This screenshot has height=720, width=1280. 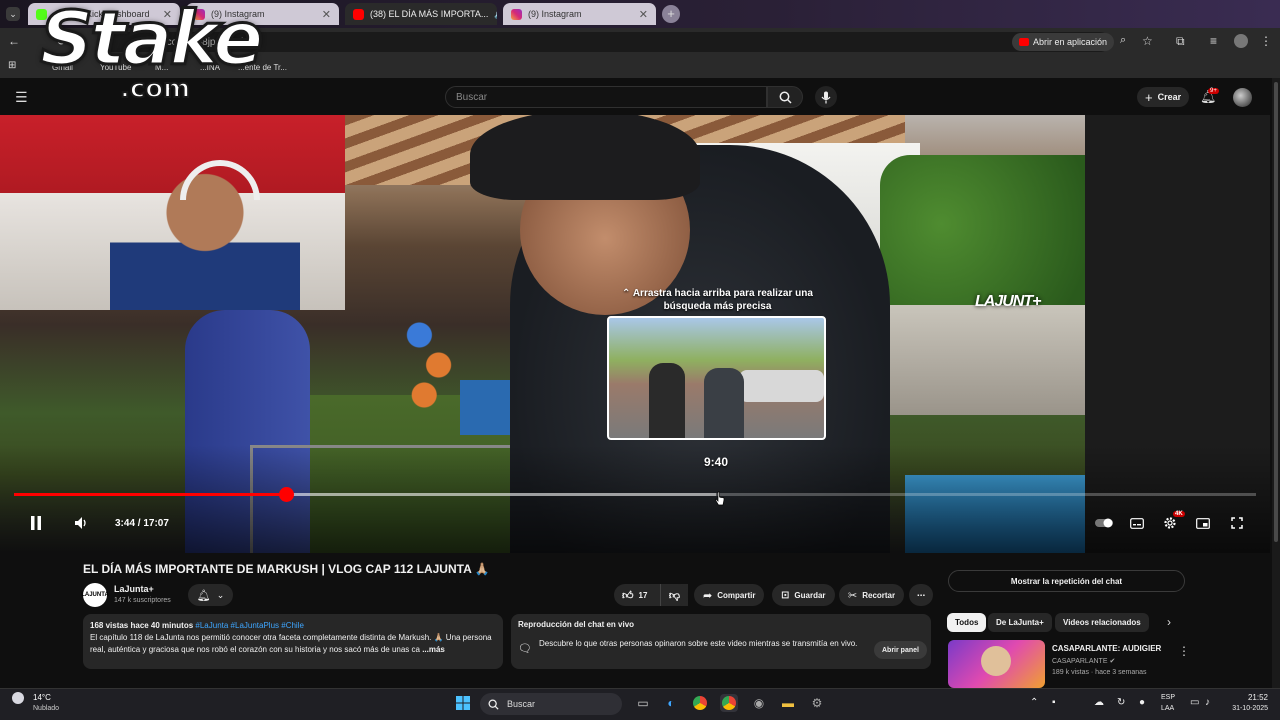 What do you see at coordinates (525, 649) in the screenshot?
I see `chat-bubble-icon: 🗨︎` at bounding box center [525, 649].